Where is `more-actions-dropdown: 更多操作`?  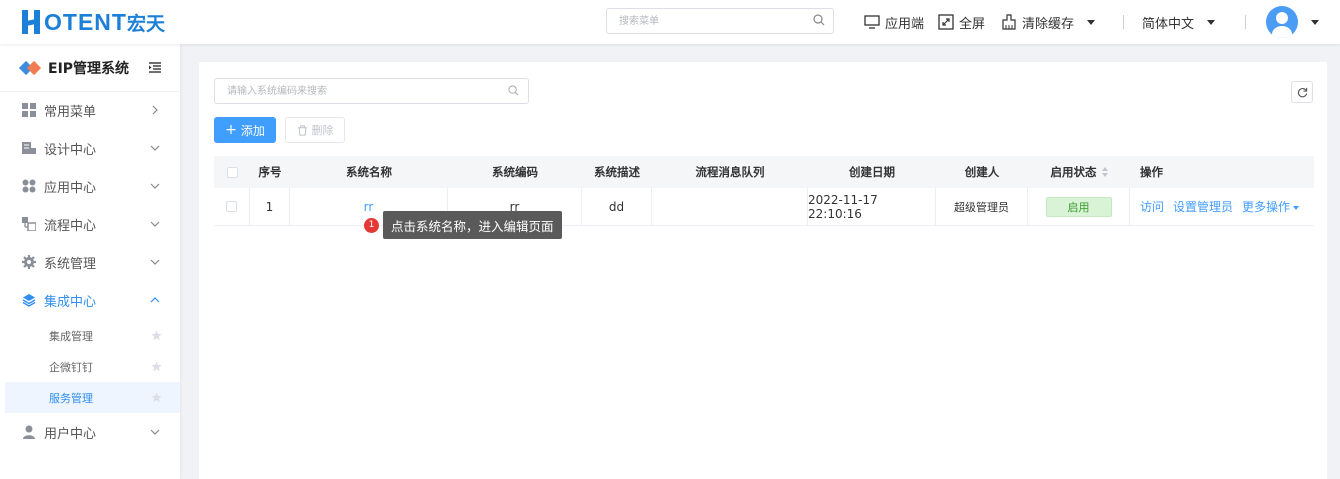 more-actions-dropdown: 更多操作 is located at coordinates (1271, 206).